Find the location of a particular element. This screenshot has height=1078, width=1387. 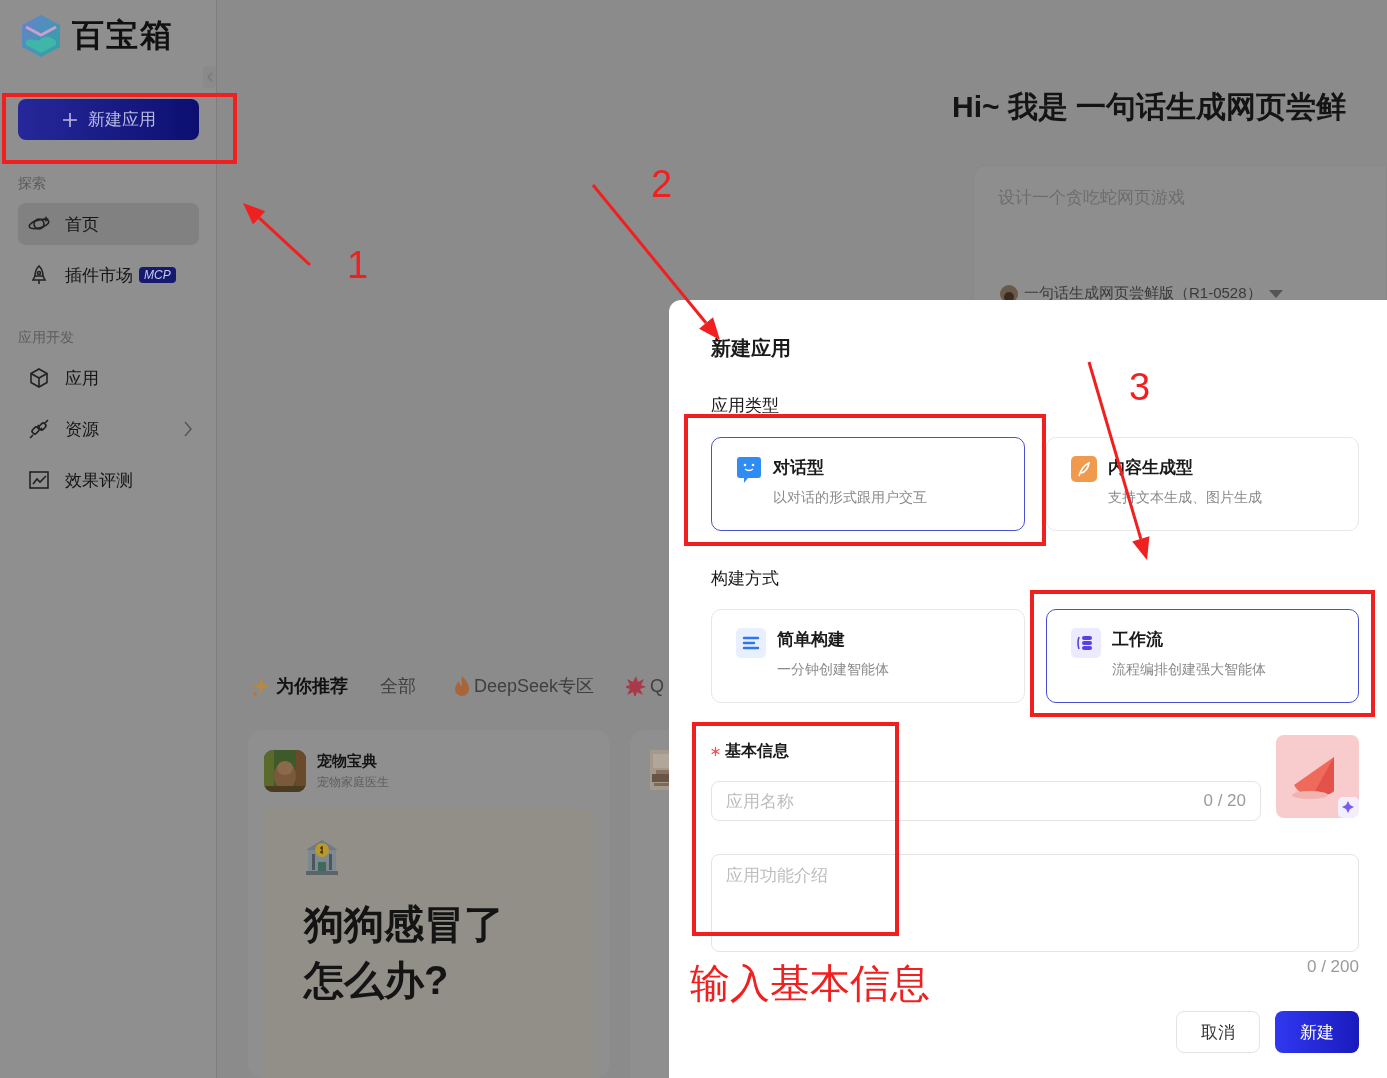

poster-title: 狗狗感冒了 怎么办? is located at coordinates (404, 952).